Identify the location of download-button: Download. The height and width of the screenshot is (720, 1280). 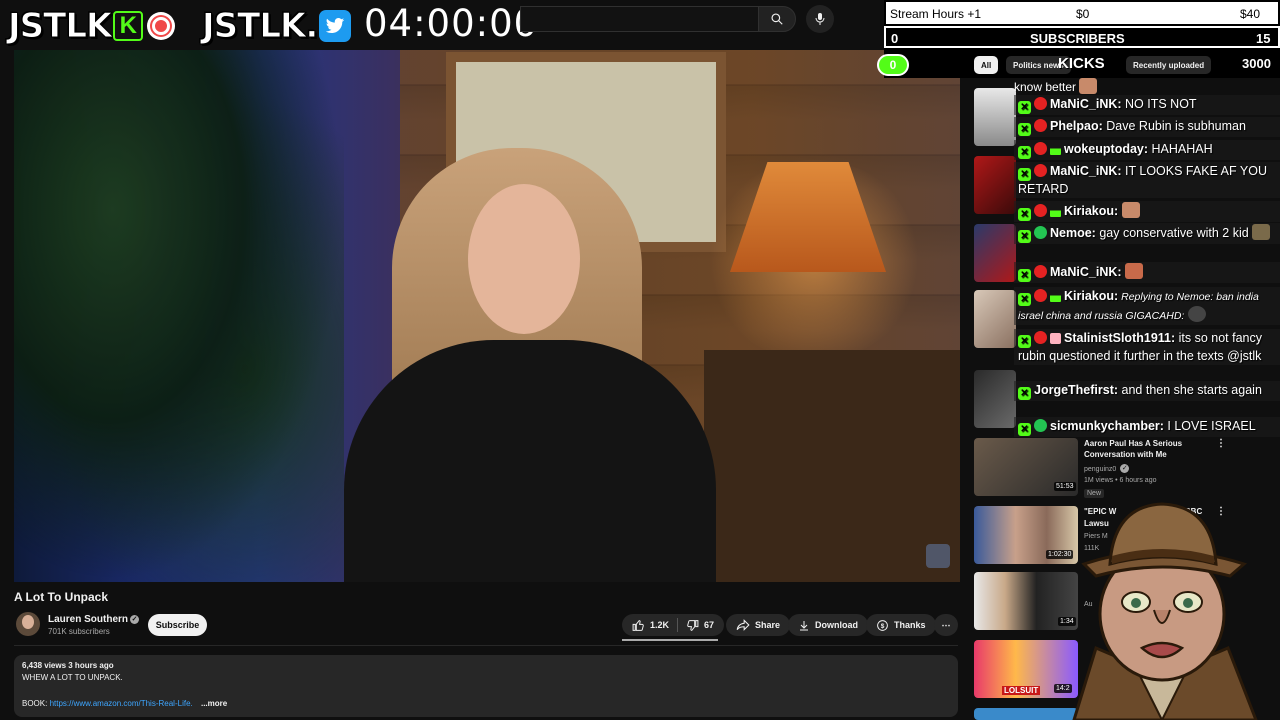
(828, 625).